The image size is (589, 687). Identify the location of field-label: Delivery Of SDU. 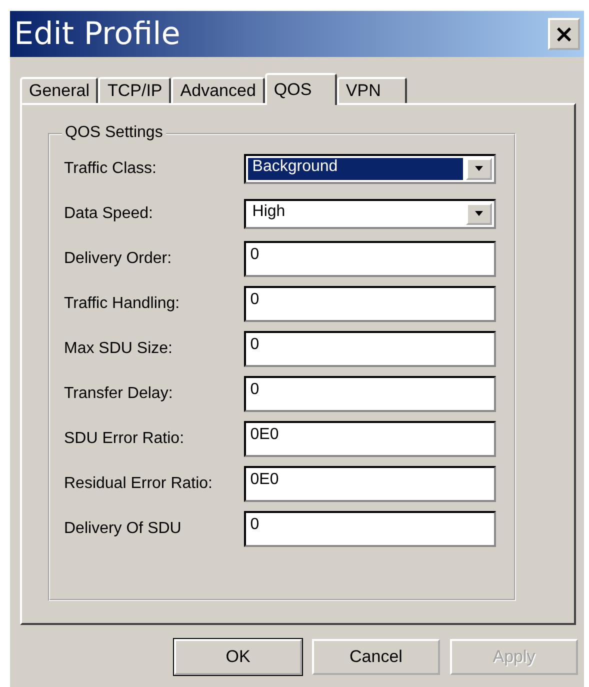
(123, 529).